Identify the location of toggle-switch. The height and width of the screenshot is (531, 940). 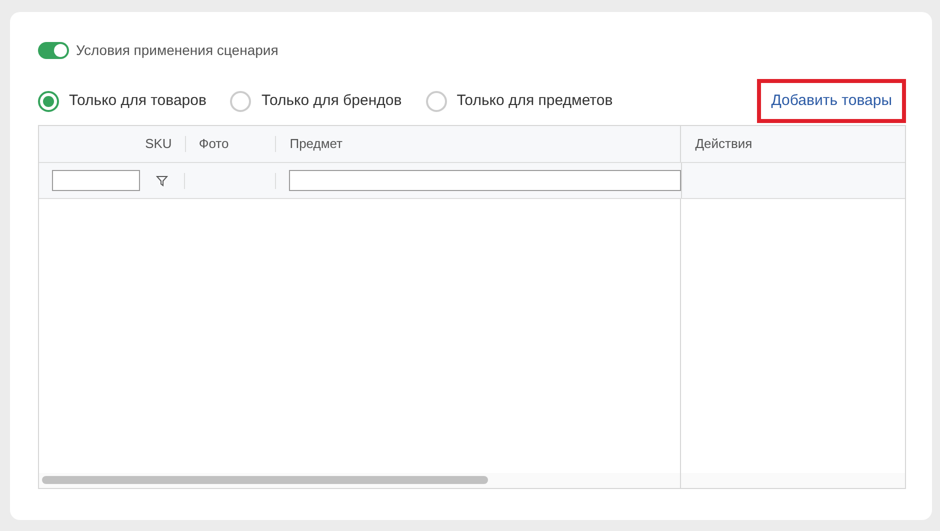
(53, 50).